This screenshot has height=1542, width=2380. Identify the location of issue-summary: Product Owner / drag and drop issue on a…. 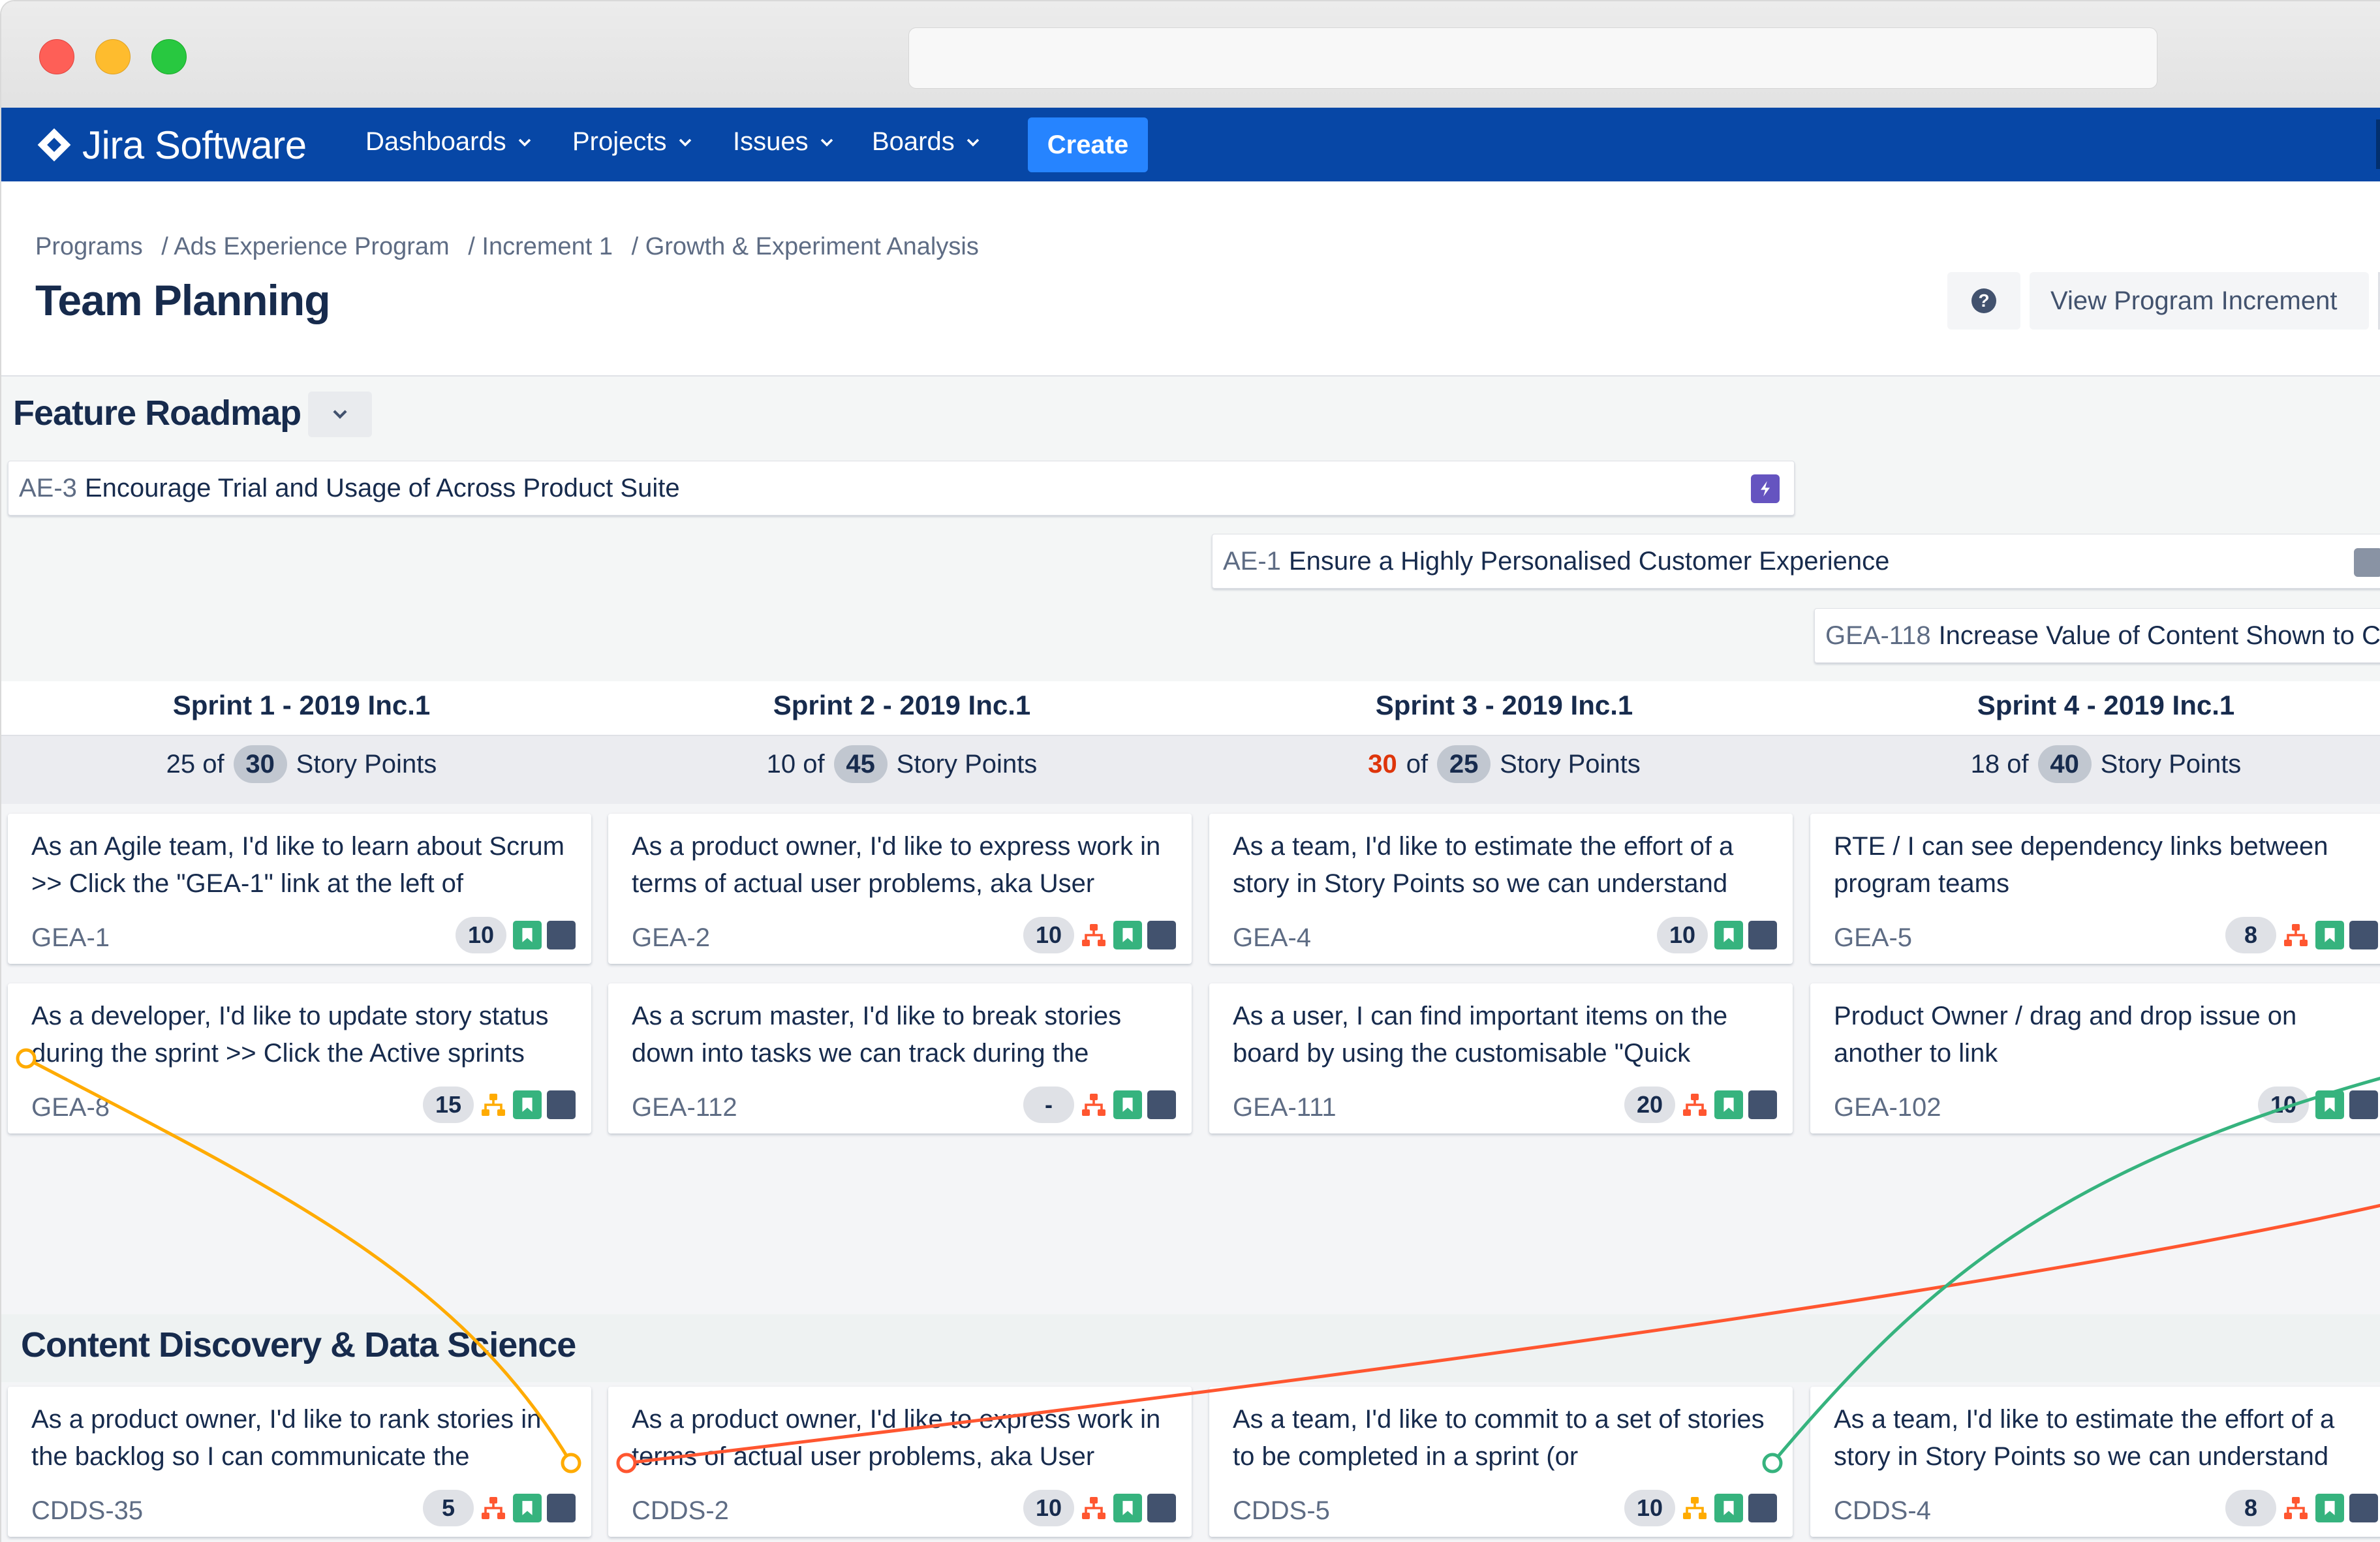
(2066, 1035).